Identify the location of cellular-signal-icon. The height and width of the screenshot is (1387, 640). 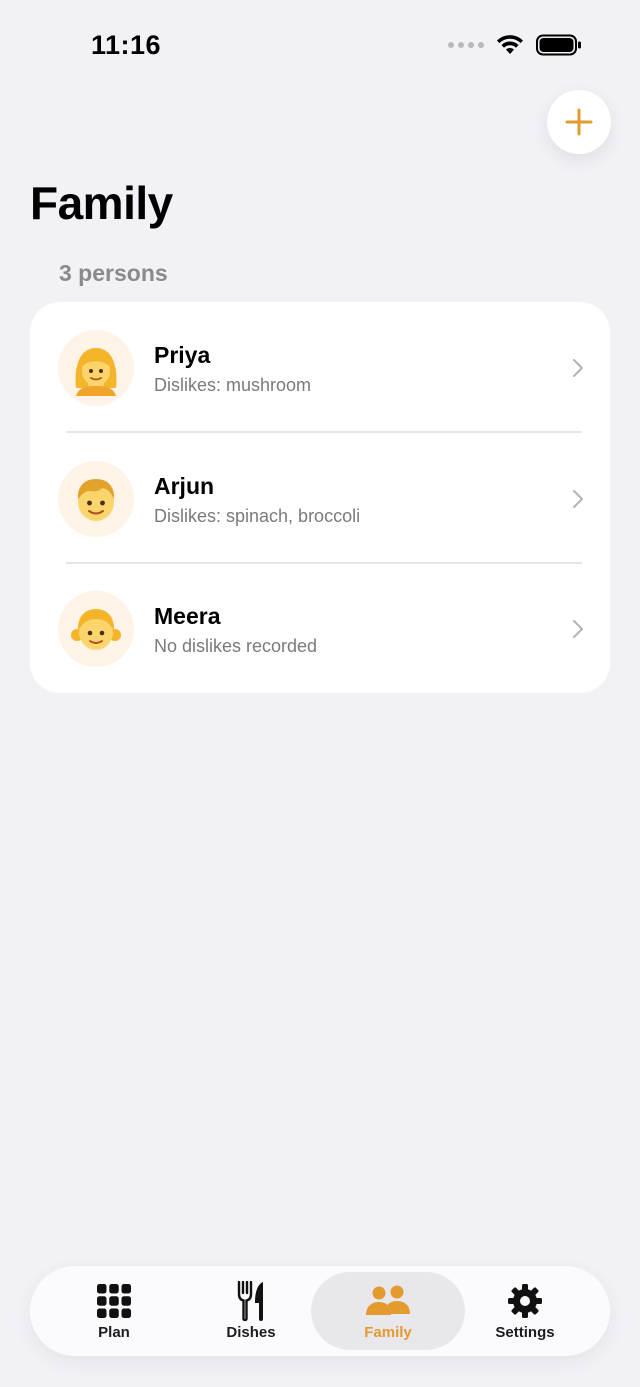
(466, 45).